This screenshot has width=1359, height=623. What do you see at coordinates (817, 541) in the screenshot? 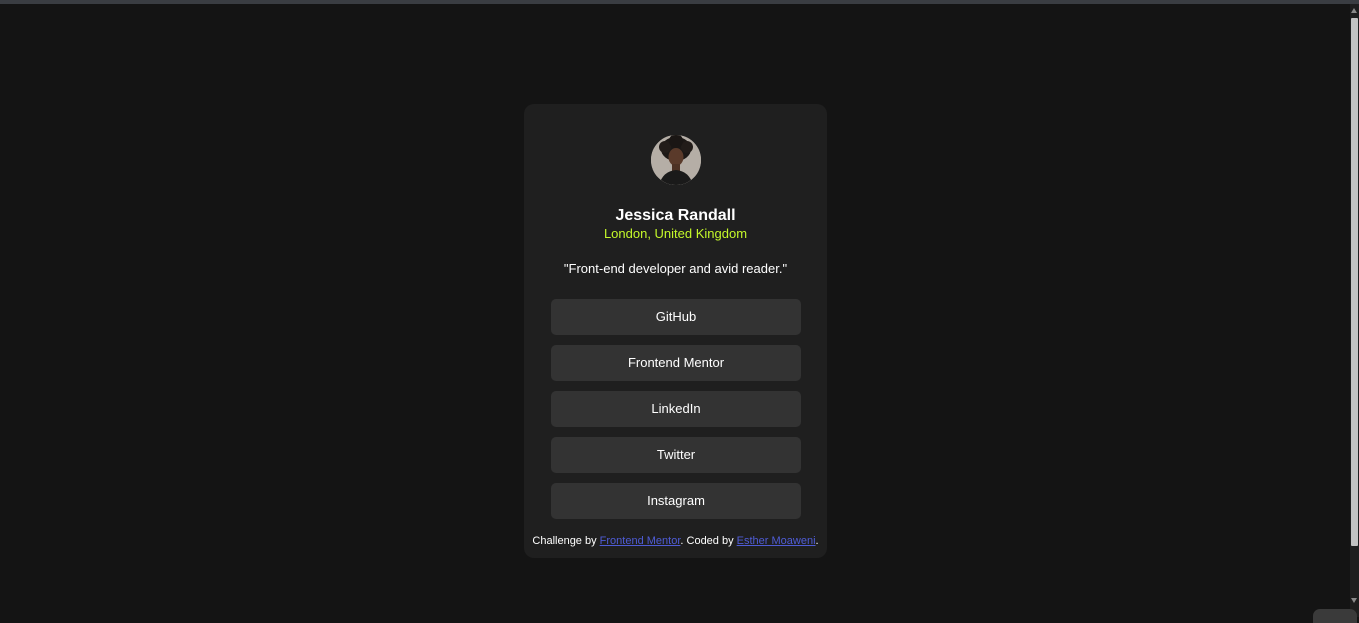
I see `attribution-suffix: .` at bounding box center [817, 541].